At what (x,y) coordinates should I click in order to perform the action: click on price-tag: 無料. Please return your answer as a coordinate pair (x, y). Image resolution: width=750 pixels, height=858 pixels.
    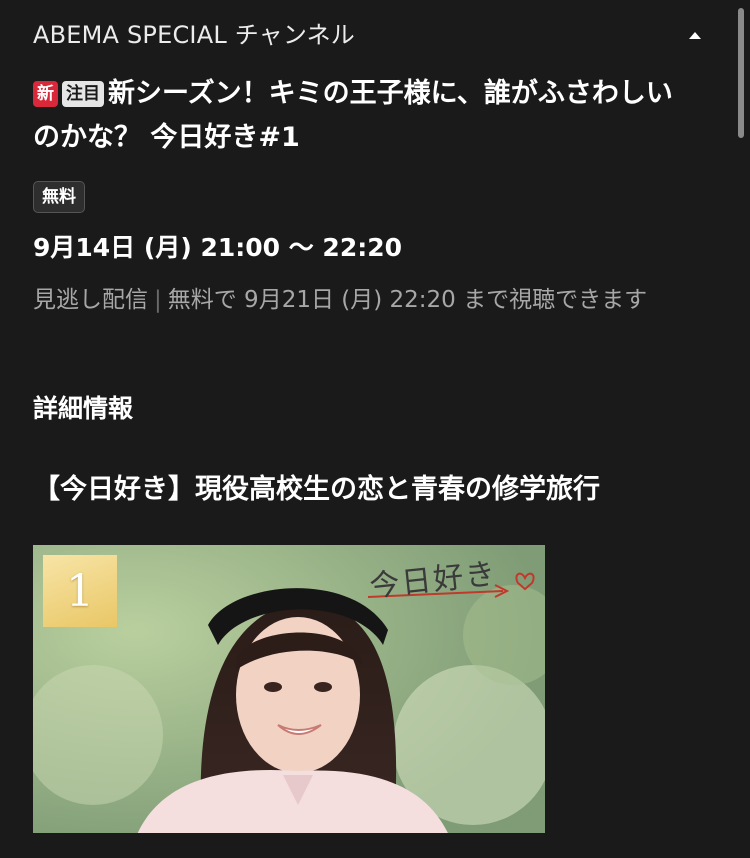
    Looking at the image, I should click on (59, 197).